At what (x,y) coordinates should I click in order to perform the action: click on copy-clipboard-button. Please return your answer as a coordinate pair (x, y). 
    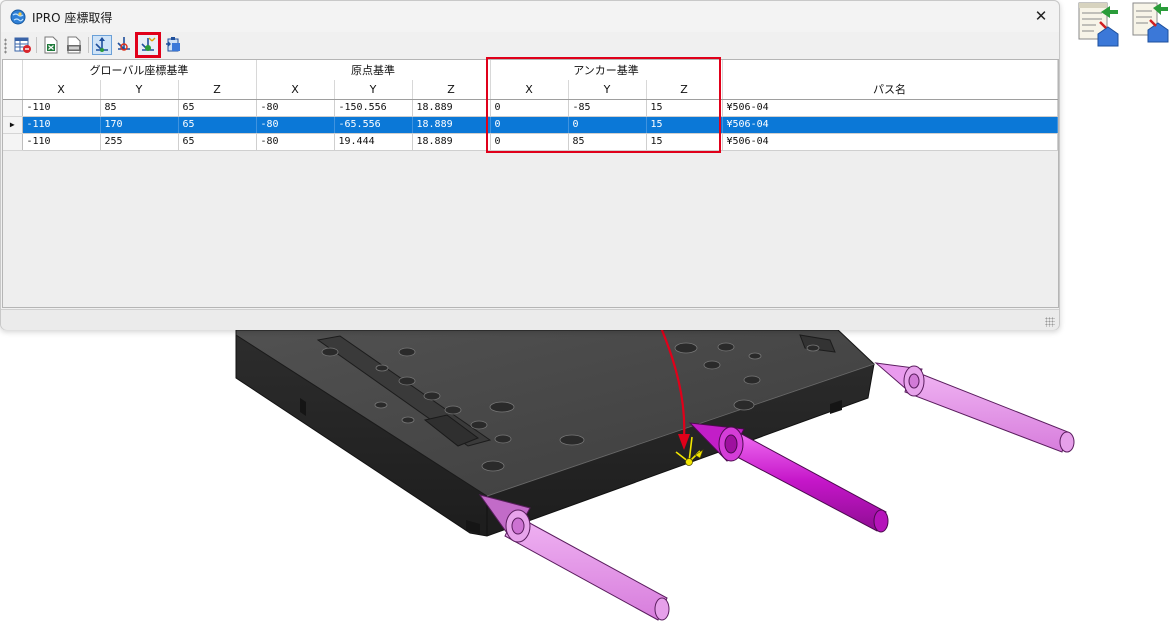
    Looking at the image, I should click on (174, 45).